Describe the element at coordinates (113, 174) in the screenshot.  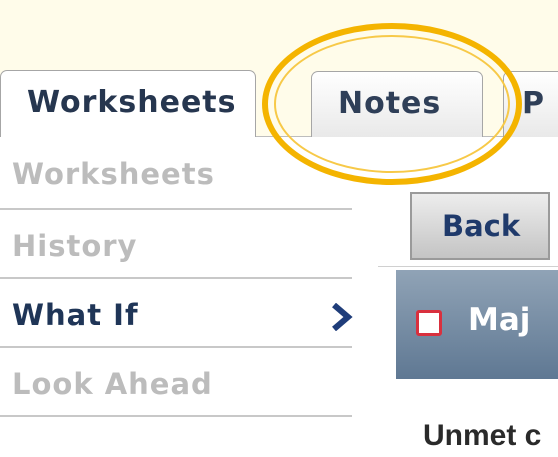
I see `sidebar-item-label: Worksheets` at that location.